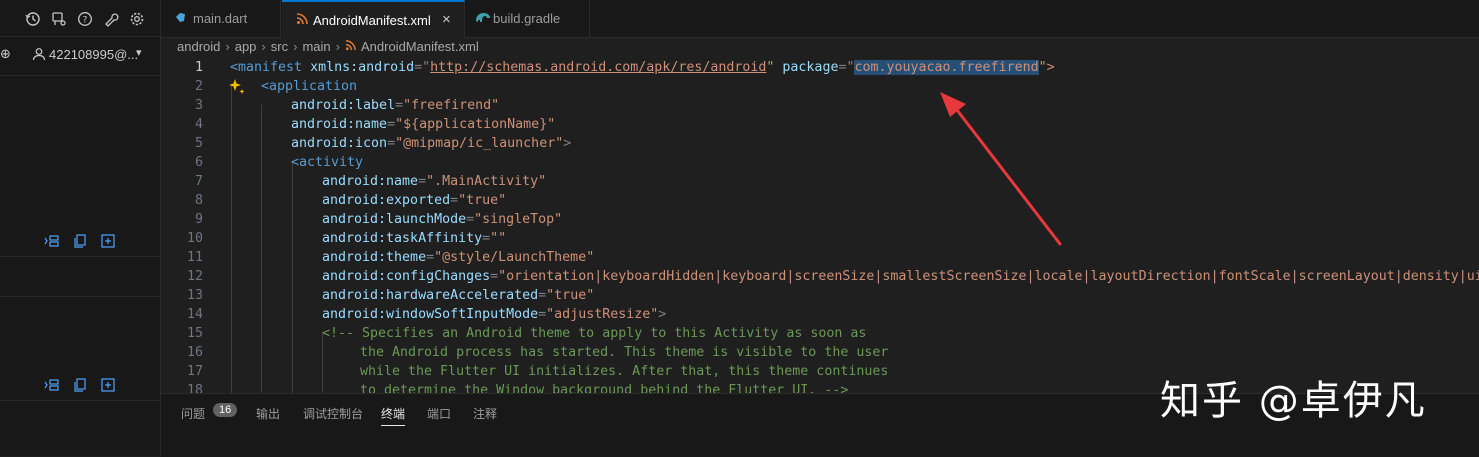 The width and height of the screenshot is (1479, 457). What do you see at coordinates (198, 162) in the screenshot?
I see `line-number: 6` at bounding box center [198, 162].